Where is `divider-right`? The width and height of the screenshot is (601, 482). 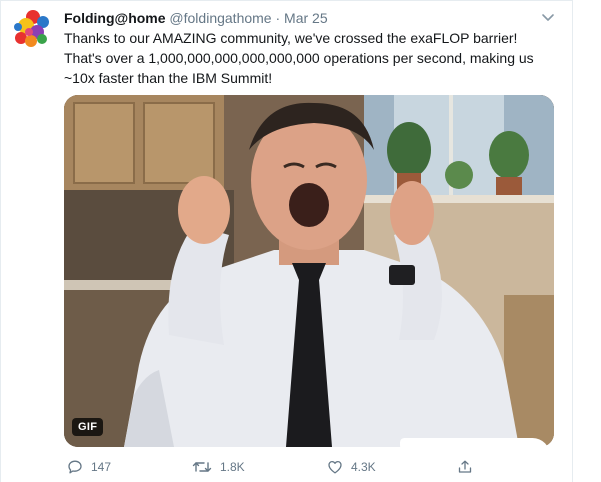
divider-right is located at coordinates (572, 241).